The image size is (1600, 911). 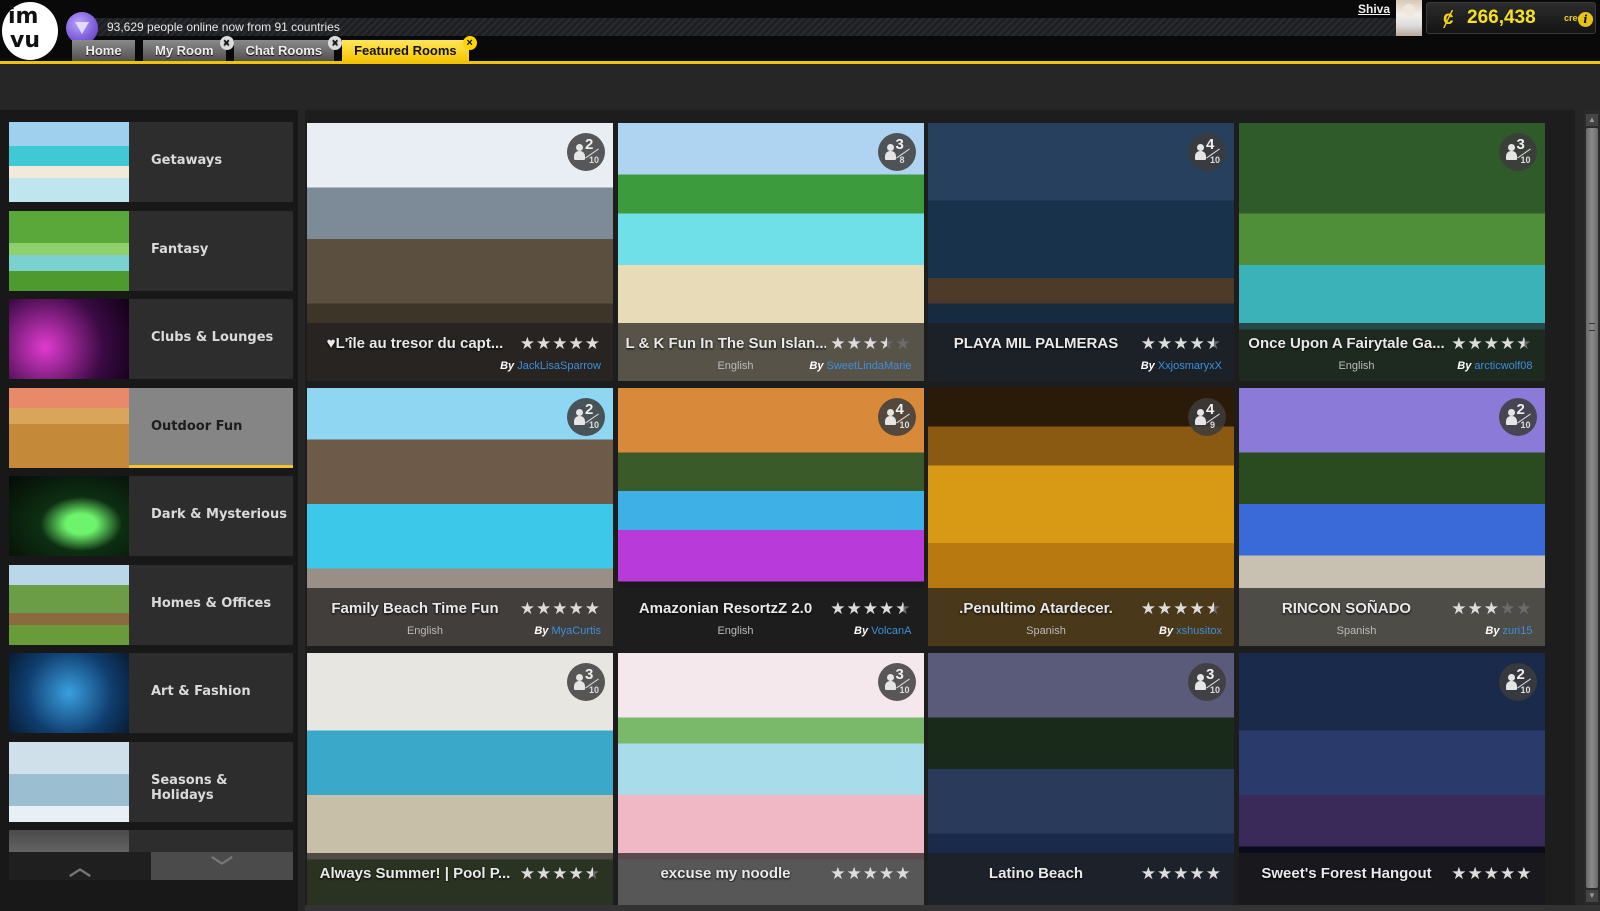 What do you see at coordinates (151, 162) in the screenshot?
I see `sidebar-item-getaways: Getaways` at bounding box center [151, 162].